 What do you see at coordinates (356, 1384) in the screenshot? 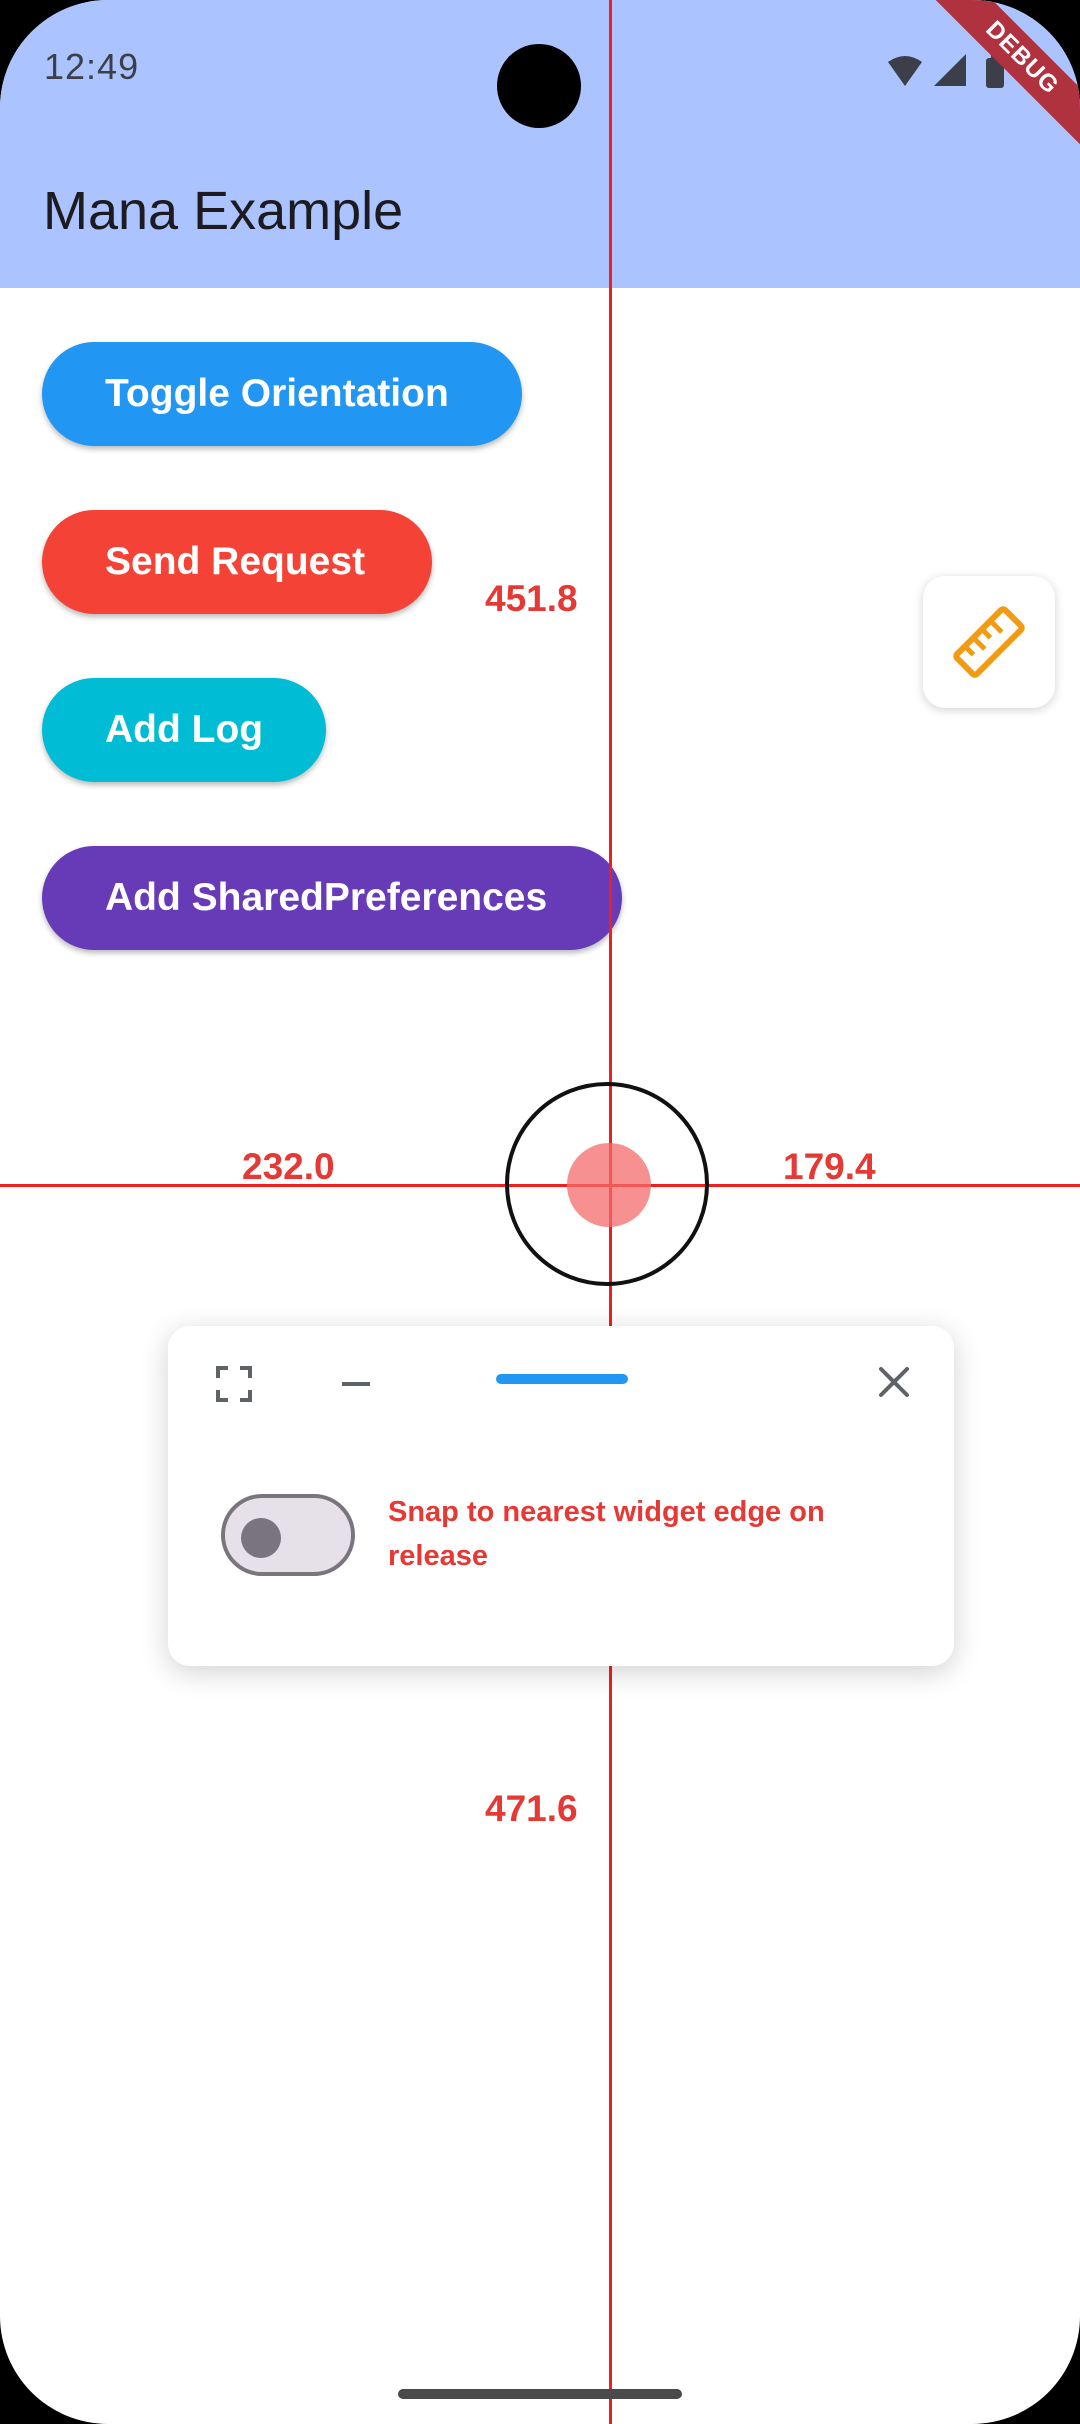
I see `minimize-icon` at bounding box center [356, 1384].